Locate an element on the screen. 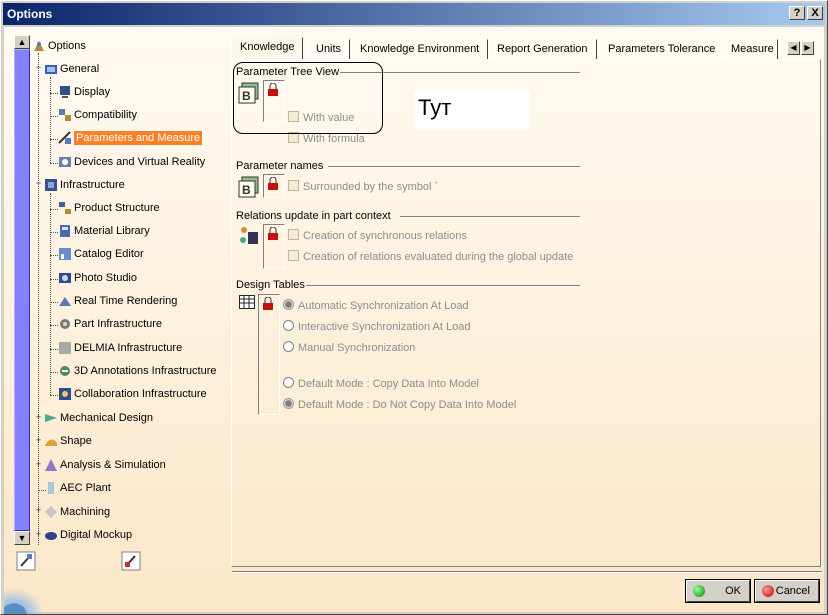  mechanical-design-icon is located at coordinates (51, 418).